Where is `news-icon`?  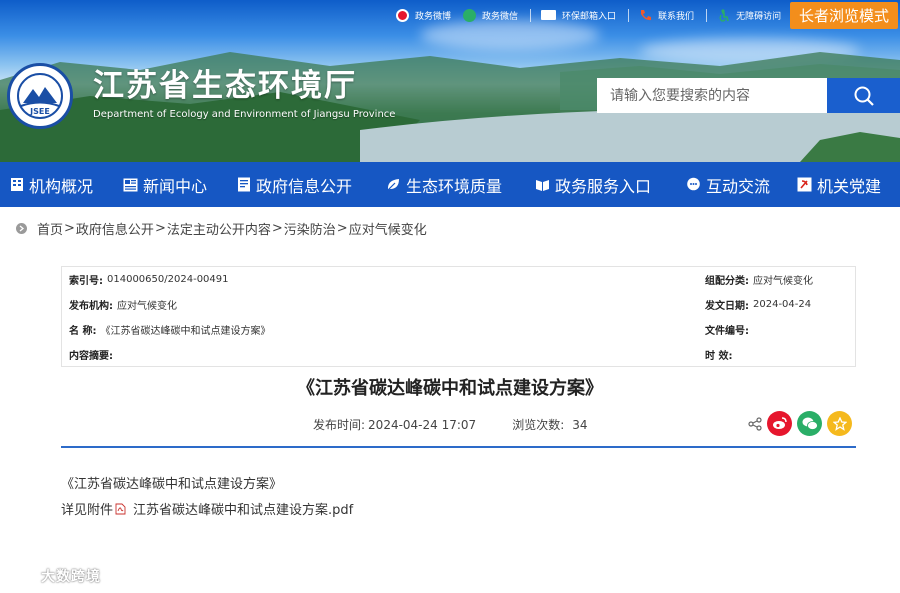 news-icon is located at coordinates (130, 184).